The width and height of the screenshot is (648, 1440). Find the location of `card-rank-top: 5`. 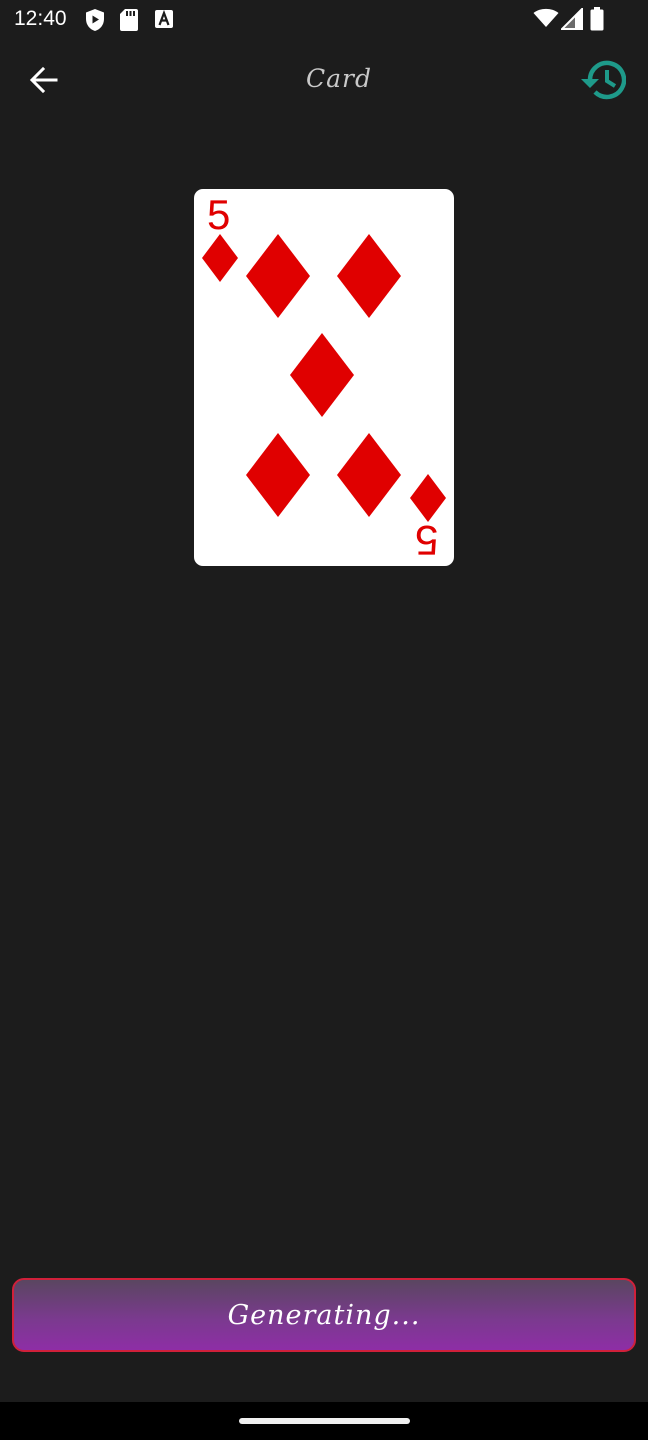

card-rank-top: 5 is located at coordinates (219, 214).